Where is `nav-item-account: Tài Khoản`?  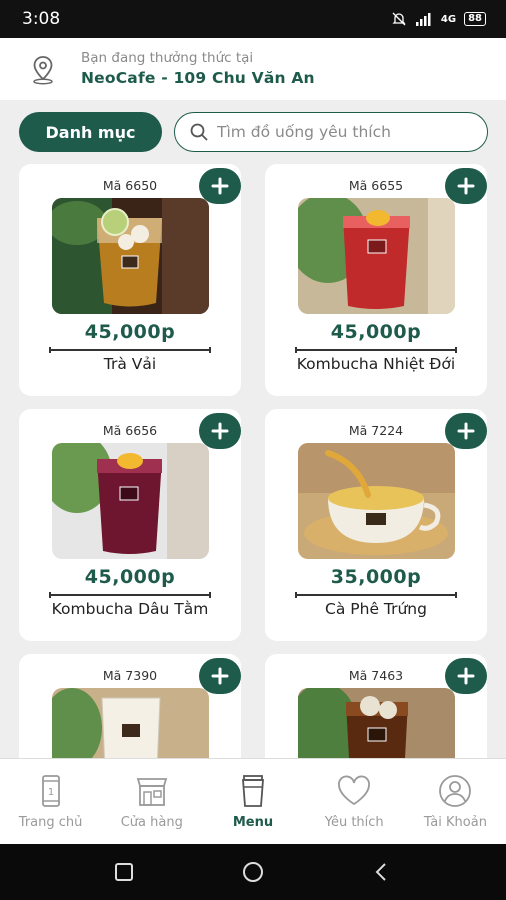 nav-item-account: Tài Khoản is located at coordinates (455, 801).